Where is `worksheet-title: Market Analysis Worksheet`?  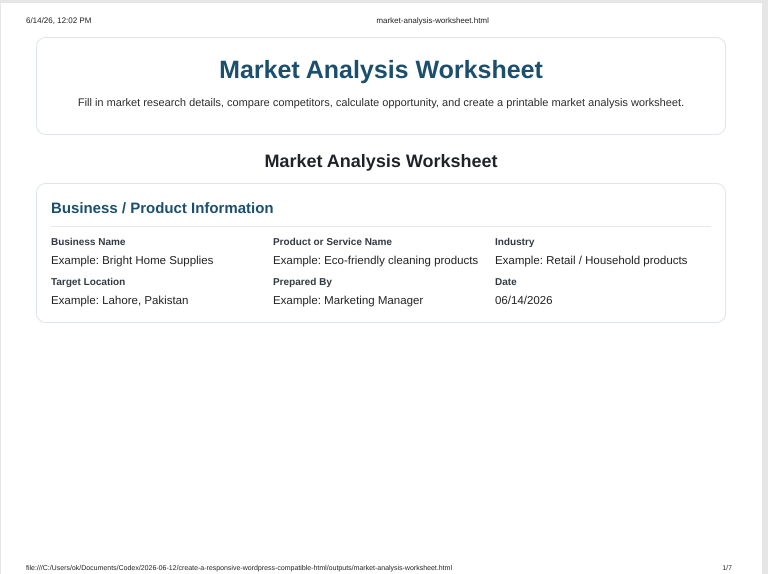 worksheet-title: Market Analysis Worksheet is located at coordinates (381, 161).